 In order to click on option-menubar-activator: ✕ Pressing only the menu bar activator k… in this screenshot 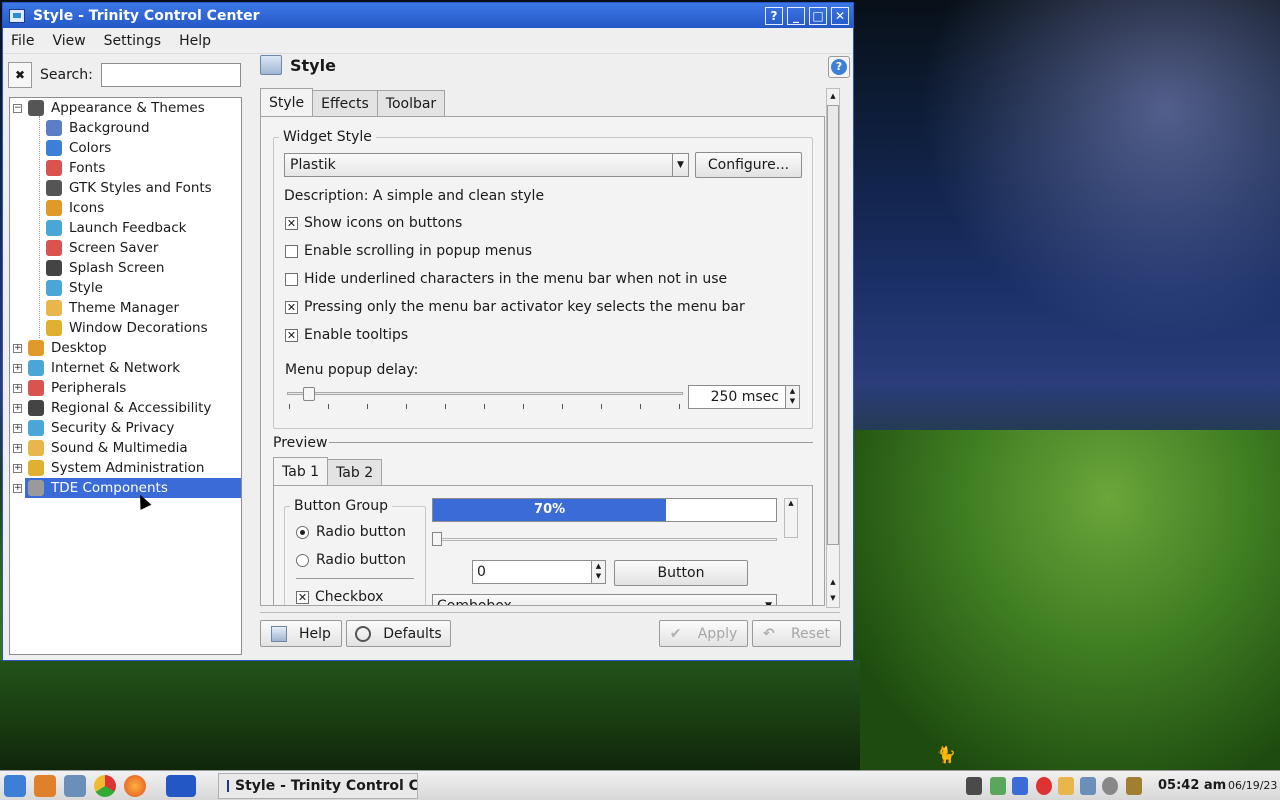, I will do `click(515, 307)`.